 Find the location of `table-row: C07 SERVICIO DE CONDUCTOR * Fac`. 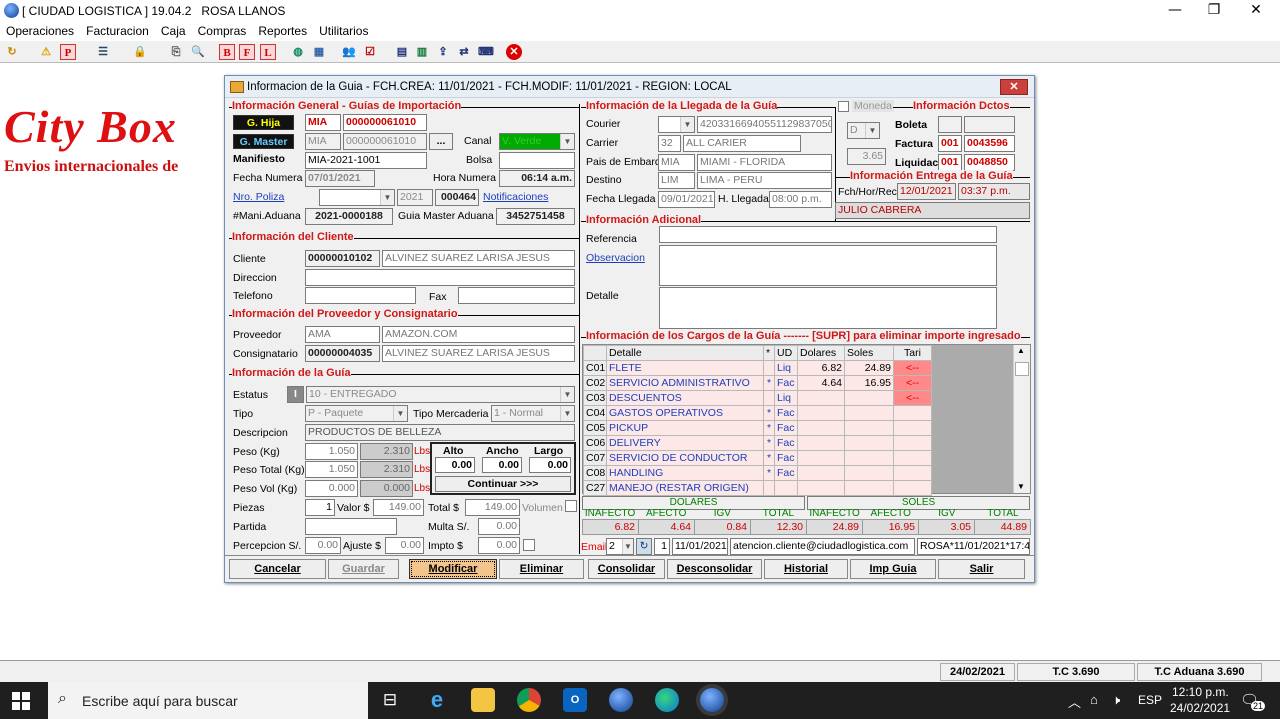

table-row: C07 SERVICIO DE CONDUCTOR * Fac is located at coordinates (757, 458).